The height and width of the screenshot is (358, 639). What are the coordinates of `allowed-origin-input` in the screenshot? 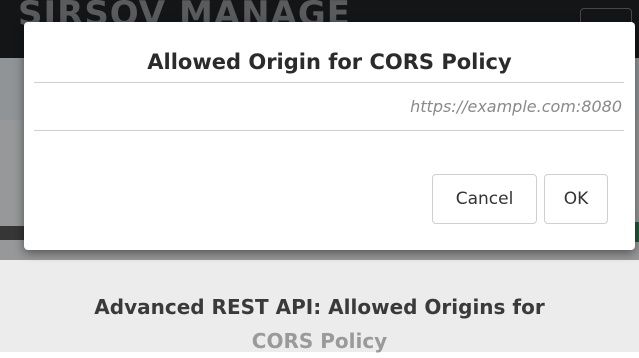 It's located at (328, 106).